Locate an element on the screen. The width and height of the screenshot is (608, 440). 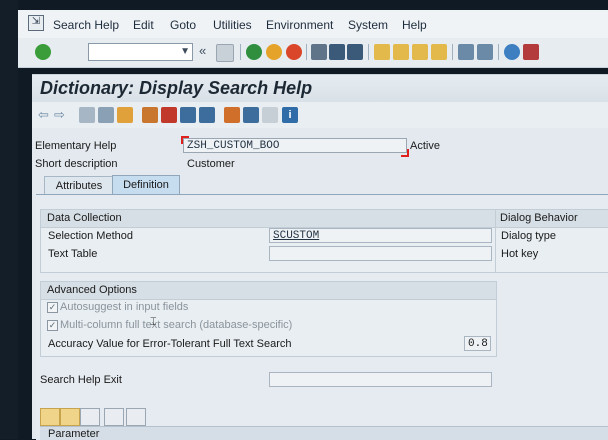
command-field: ▼ is located at coordinates (140, 52).